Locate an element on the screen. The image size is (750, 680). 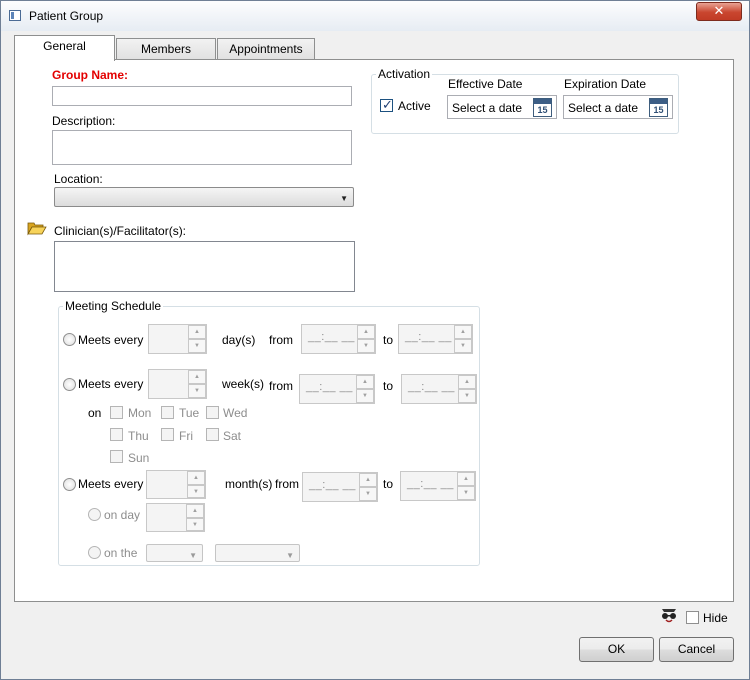
meets-every-day-label: Meets every is located at coordinates (111, 340).